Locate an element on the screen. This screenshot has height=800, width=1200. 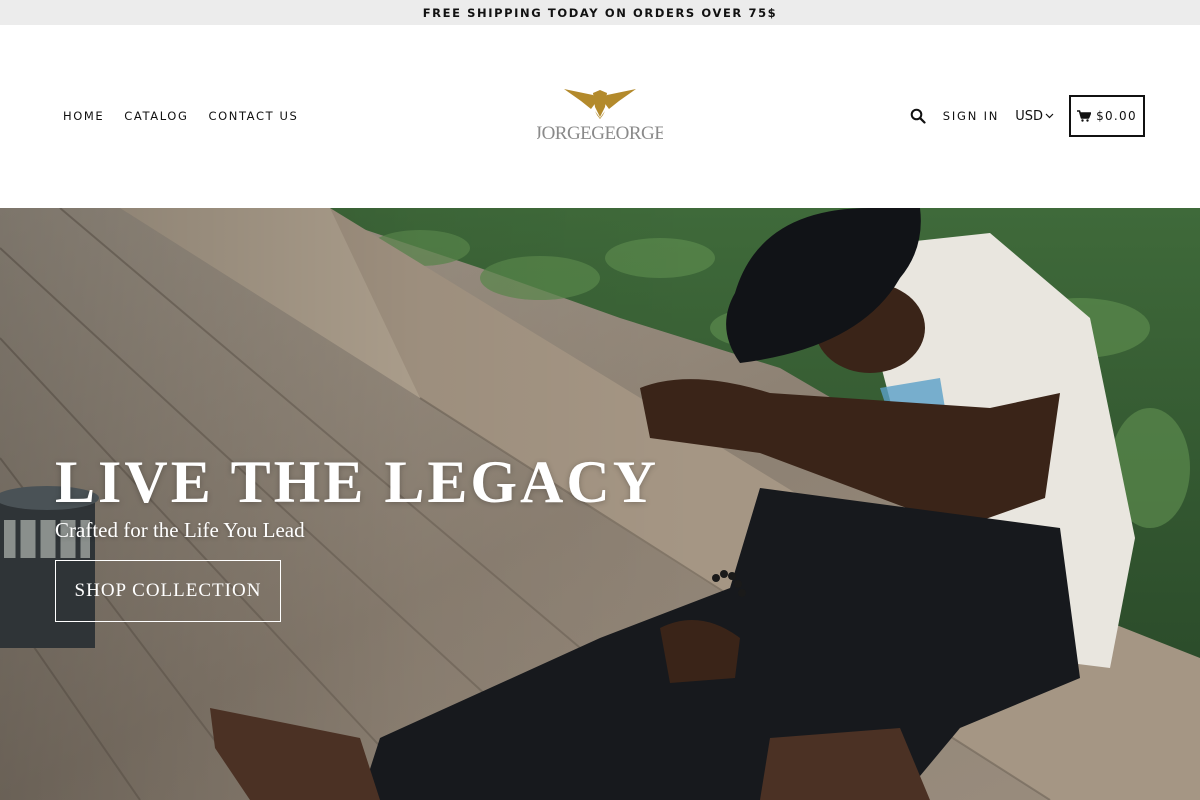
search-icon is located at coordinates (918, 116).